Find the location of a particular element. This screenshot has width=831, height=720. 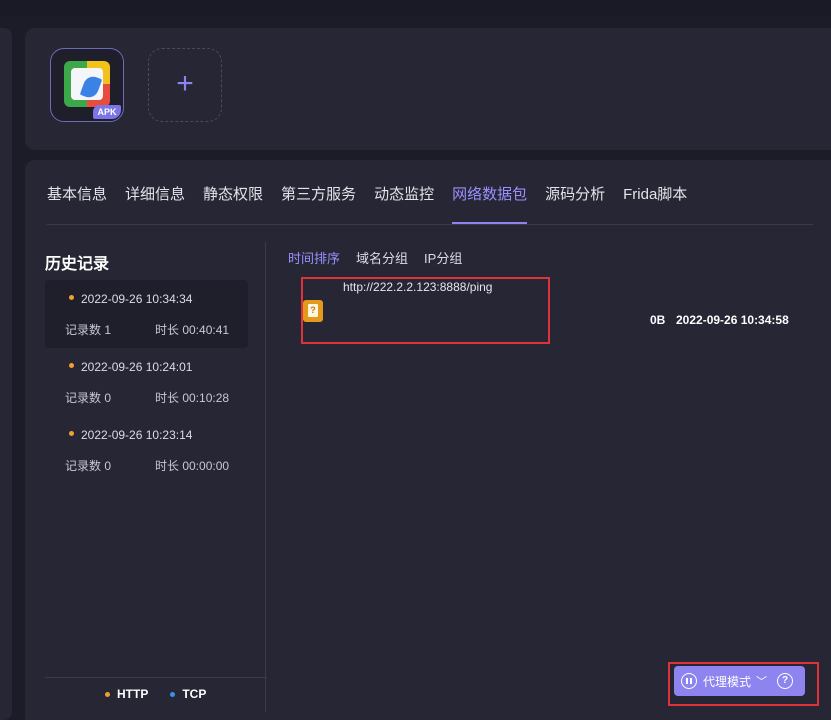

http-dot-icon is located at coordinates (107, 694).